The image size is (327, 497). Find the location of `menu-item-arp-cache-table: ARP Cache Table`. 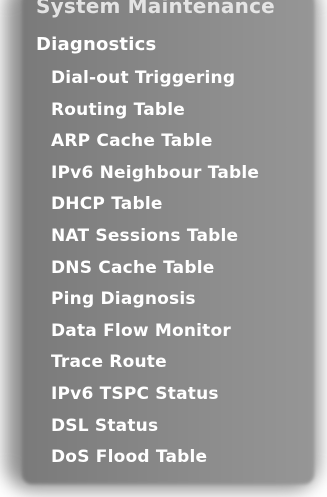

menu-item-arp-cache-table: ARP Cache Table is located at coordinates (155, 145).